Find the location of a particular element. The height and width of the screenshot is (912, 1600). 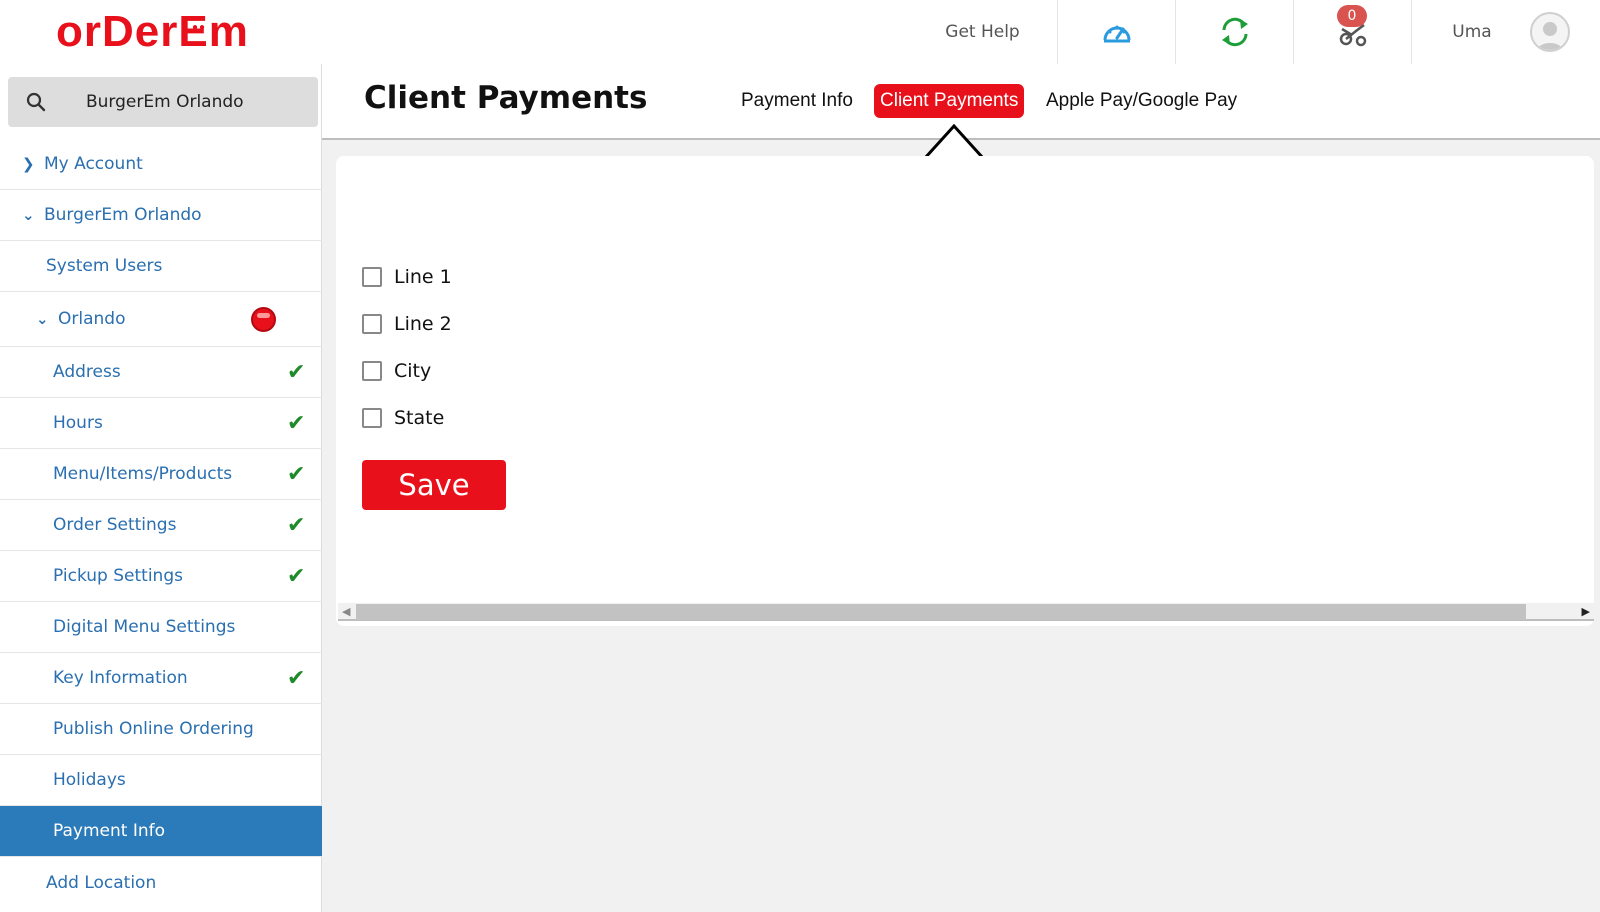

get-help-link: Get Help is located at coordinates (983, 32).